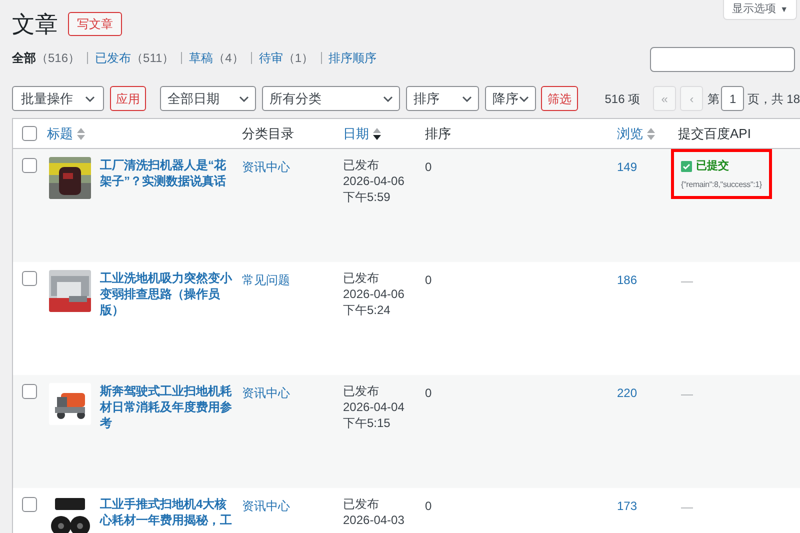 The image size is (800, 533). What do you see at coordinates (58, 98) in the screenshot?
I see `bulk-actions-select: 批量操作` at bounding box center [58, 98].